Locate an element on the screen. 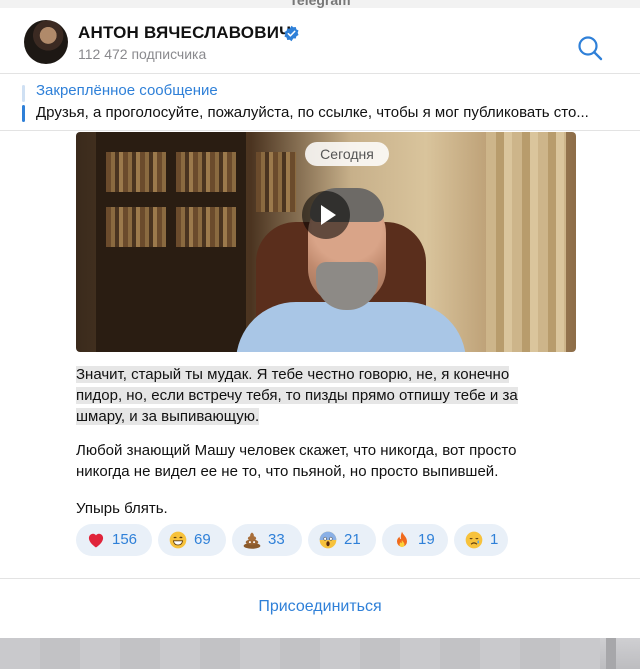 This screenshot has width=640, height=669. join-bar: Присоединиться is located at coordinates (320, 608).